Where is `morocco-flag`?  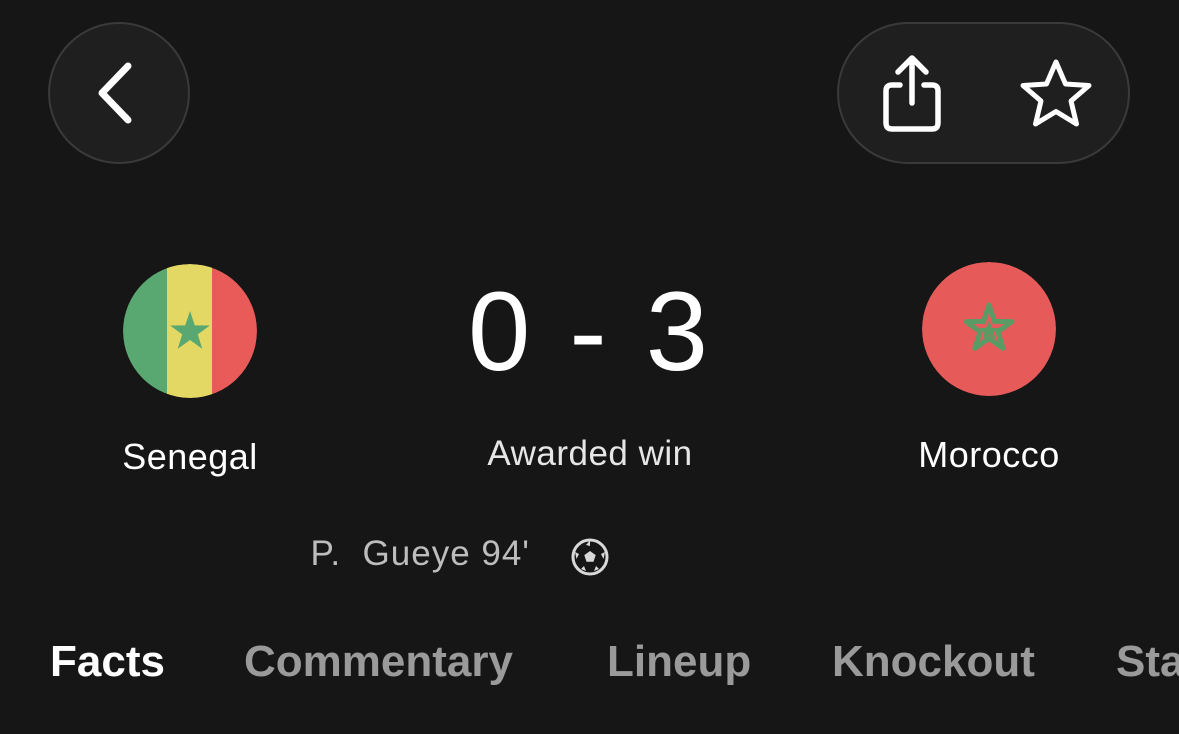
morocco-flag is located at coordinates (989, 329).